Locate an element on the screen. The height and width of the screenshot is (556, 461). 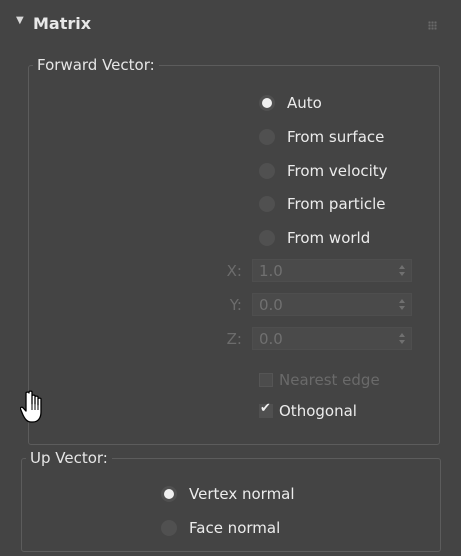
x-value: 1.0 is located at coordinates (271, 271).